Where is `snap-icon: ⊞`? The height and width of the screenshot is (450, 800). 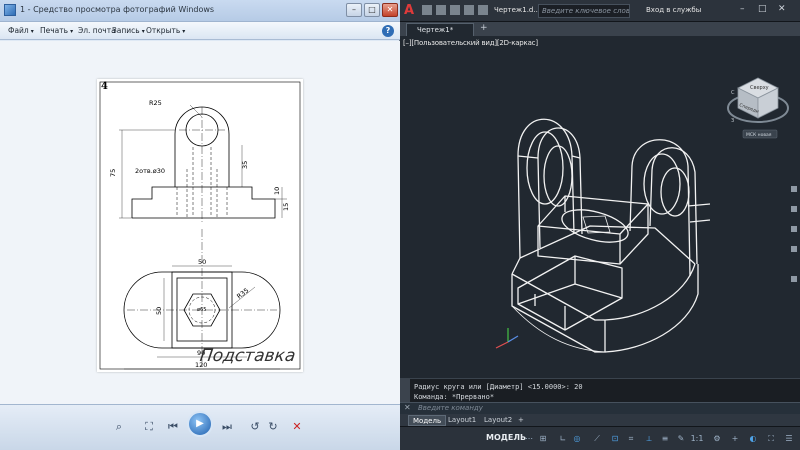 snap-icon: ⊞ is located at coordinates (543, 439).